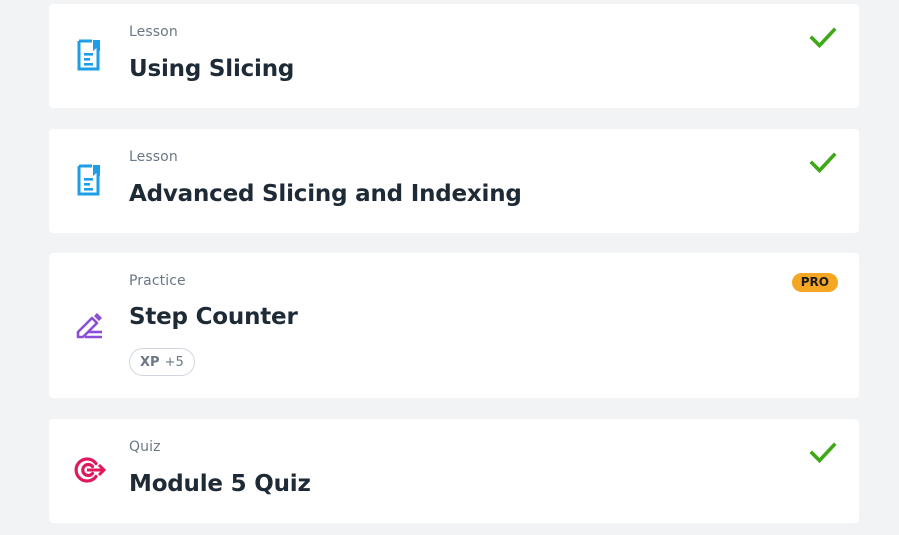  I want to click on item-title: Module 5 Quiz, so click(220, 484).